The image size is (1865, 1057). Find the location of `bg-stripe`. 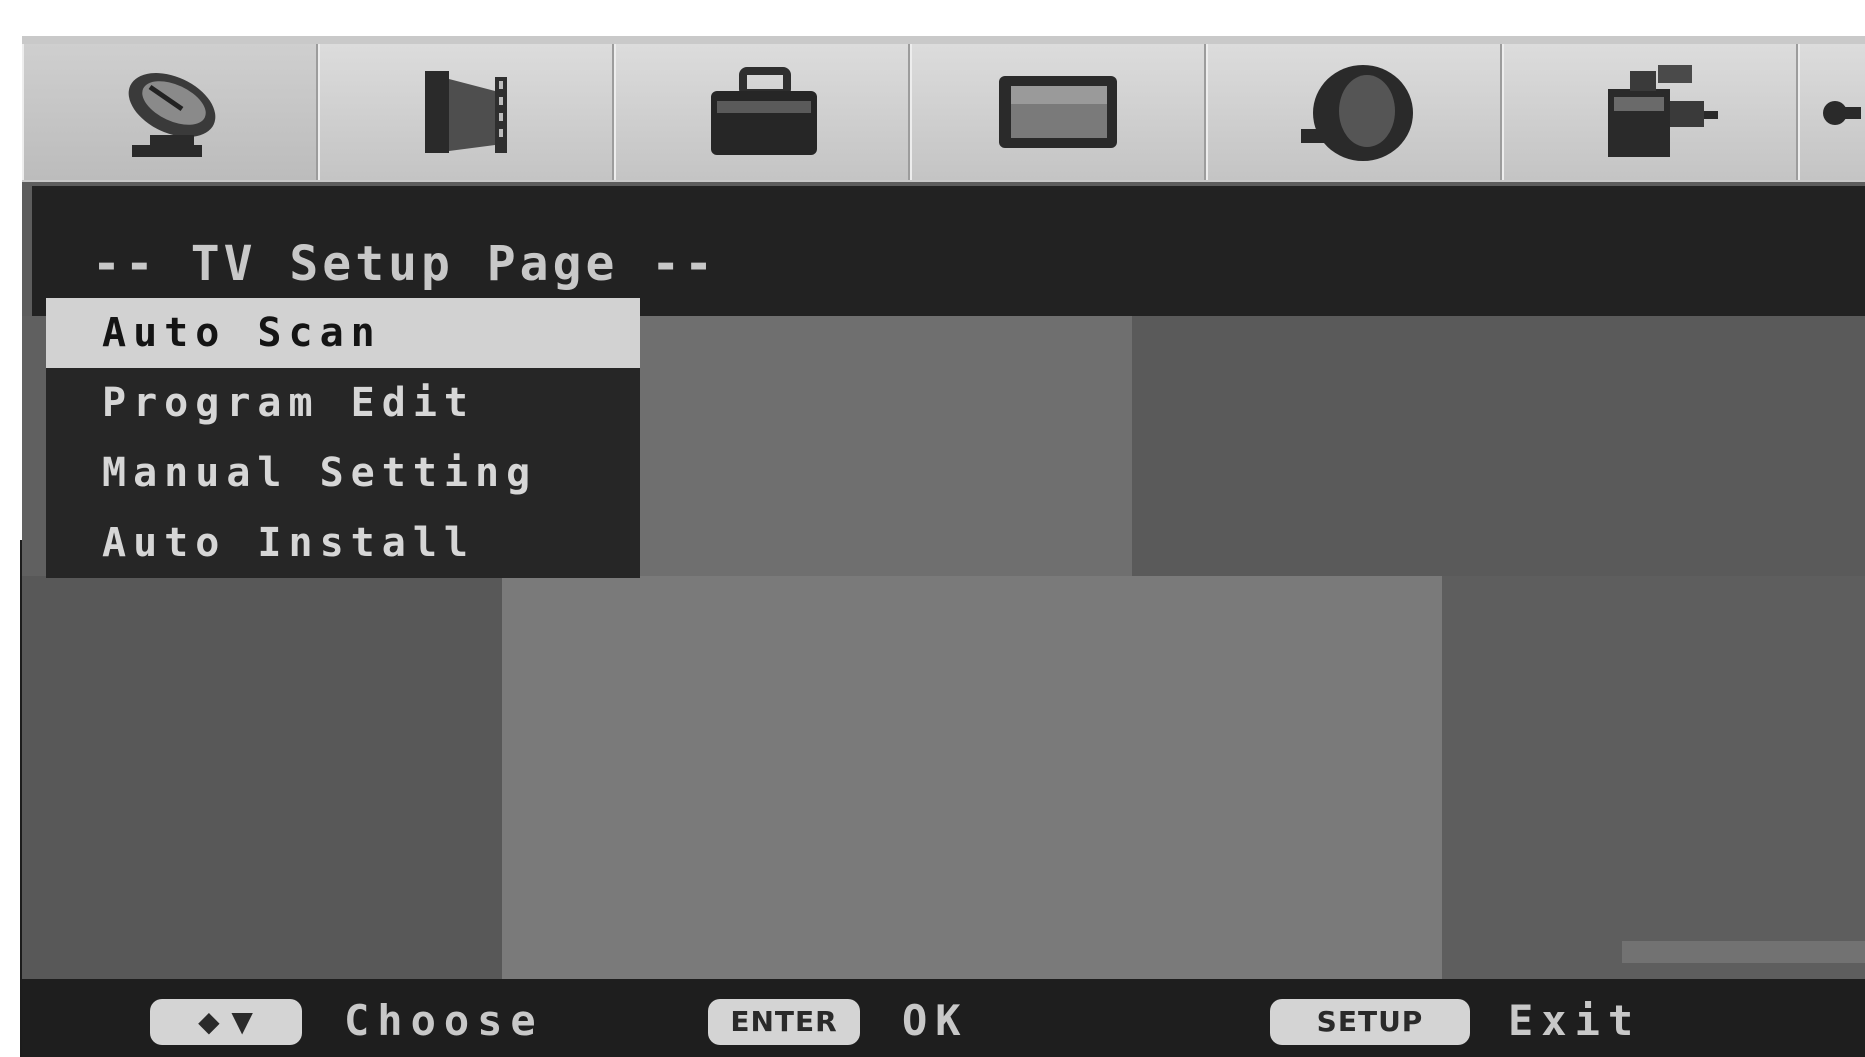

bg-stripe is located at coordinates (1743, 952).